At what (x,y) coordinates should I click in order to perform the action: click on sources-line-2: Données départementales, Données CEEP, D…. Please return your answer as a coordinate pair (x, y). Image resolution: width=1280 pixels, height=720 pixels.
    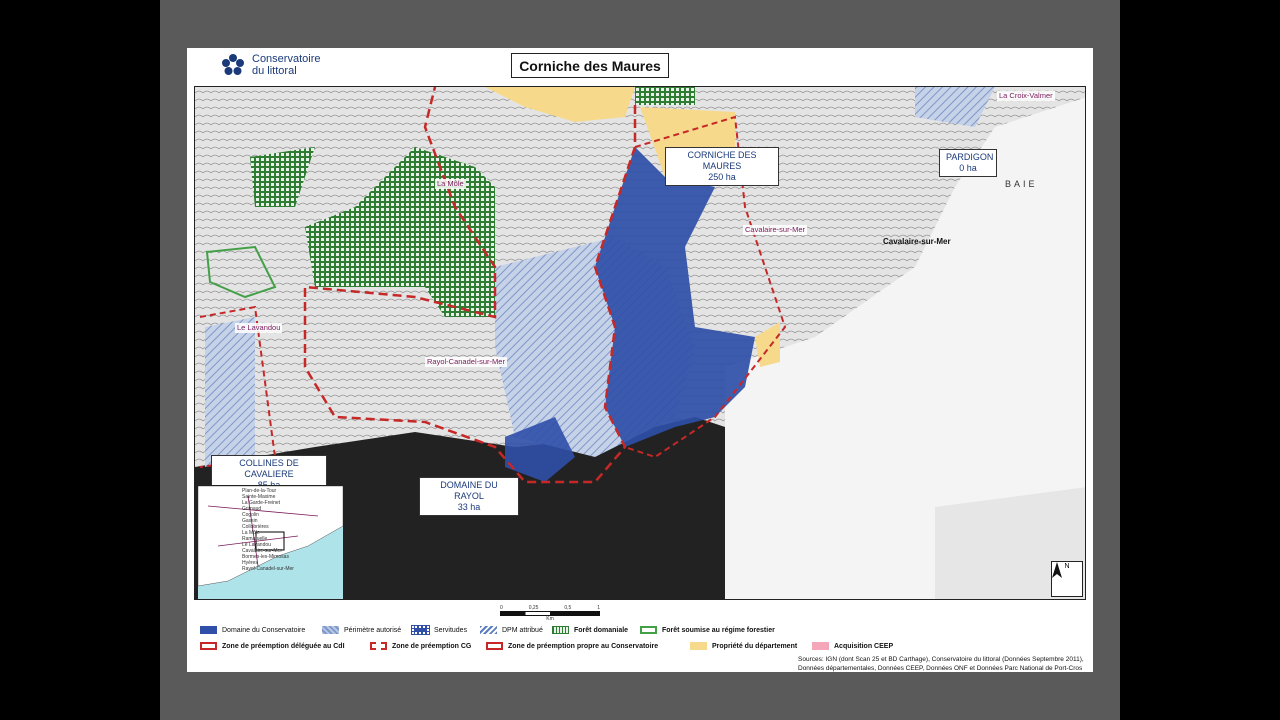
    Looking at the image, I should click on (940, 668).